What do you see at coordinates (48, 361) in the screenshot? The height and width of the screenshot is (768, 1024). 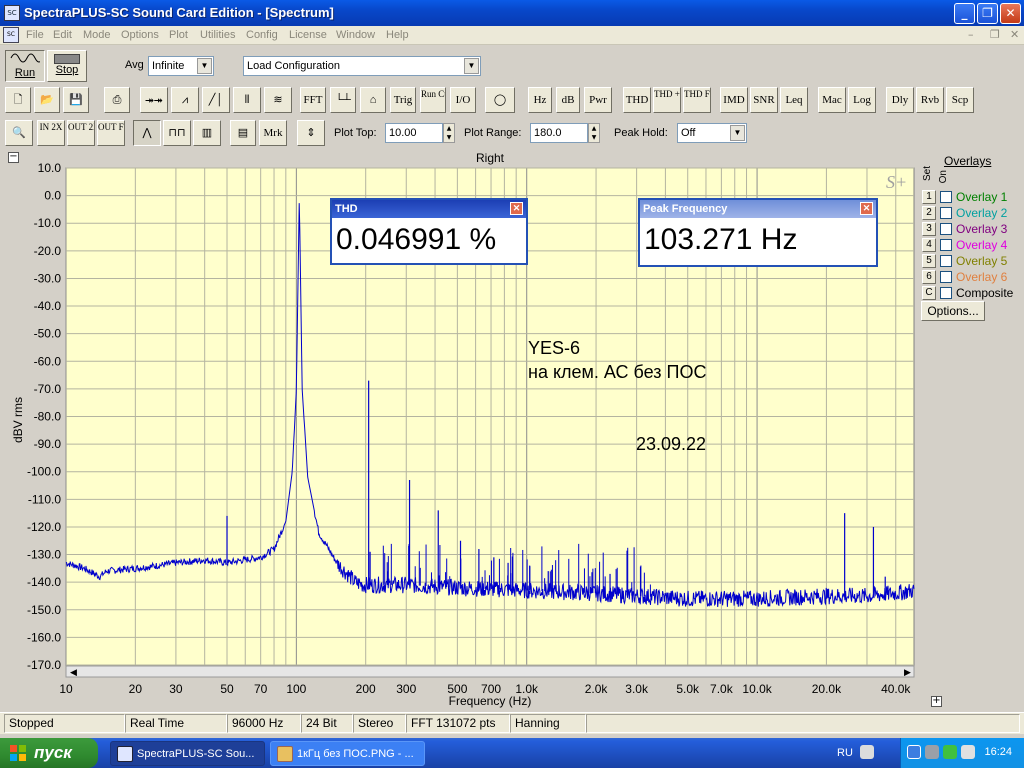 I see `y-tick-label: -60.0` at bounding box center [48, 361].